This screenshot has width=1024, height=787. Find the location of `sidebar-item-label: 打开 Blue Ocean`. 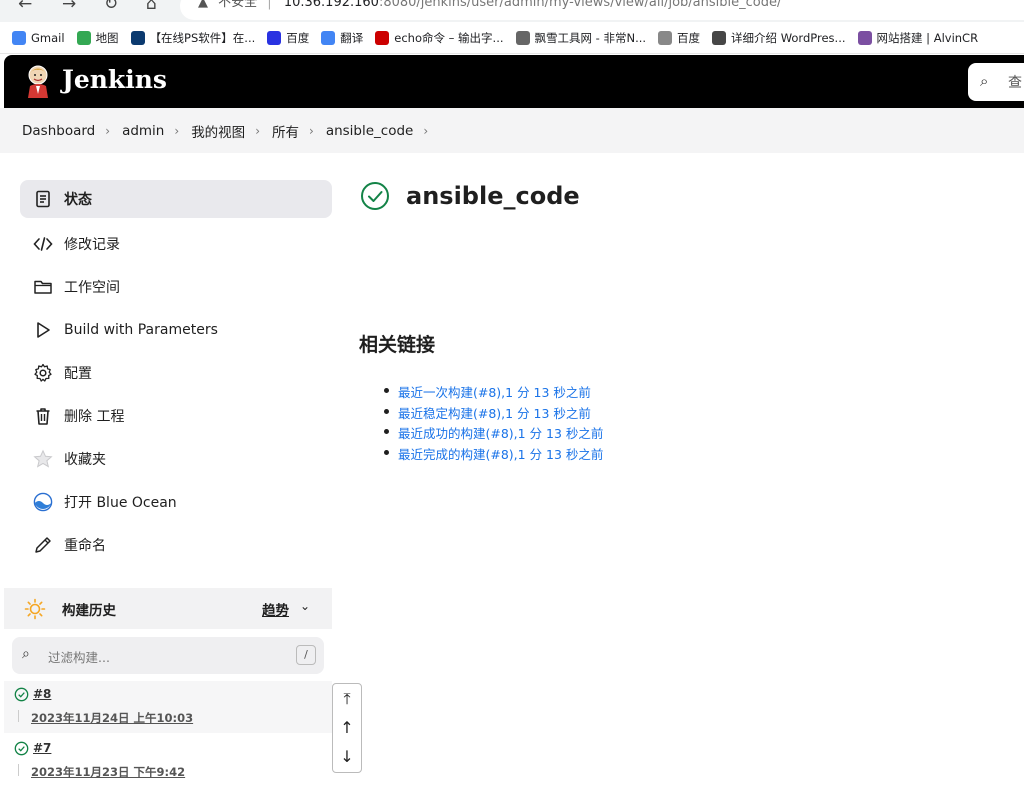

sidebar-item-label: 打开 Blue Ocean is located at coordinates (120, 502).